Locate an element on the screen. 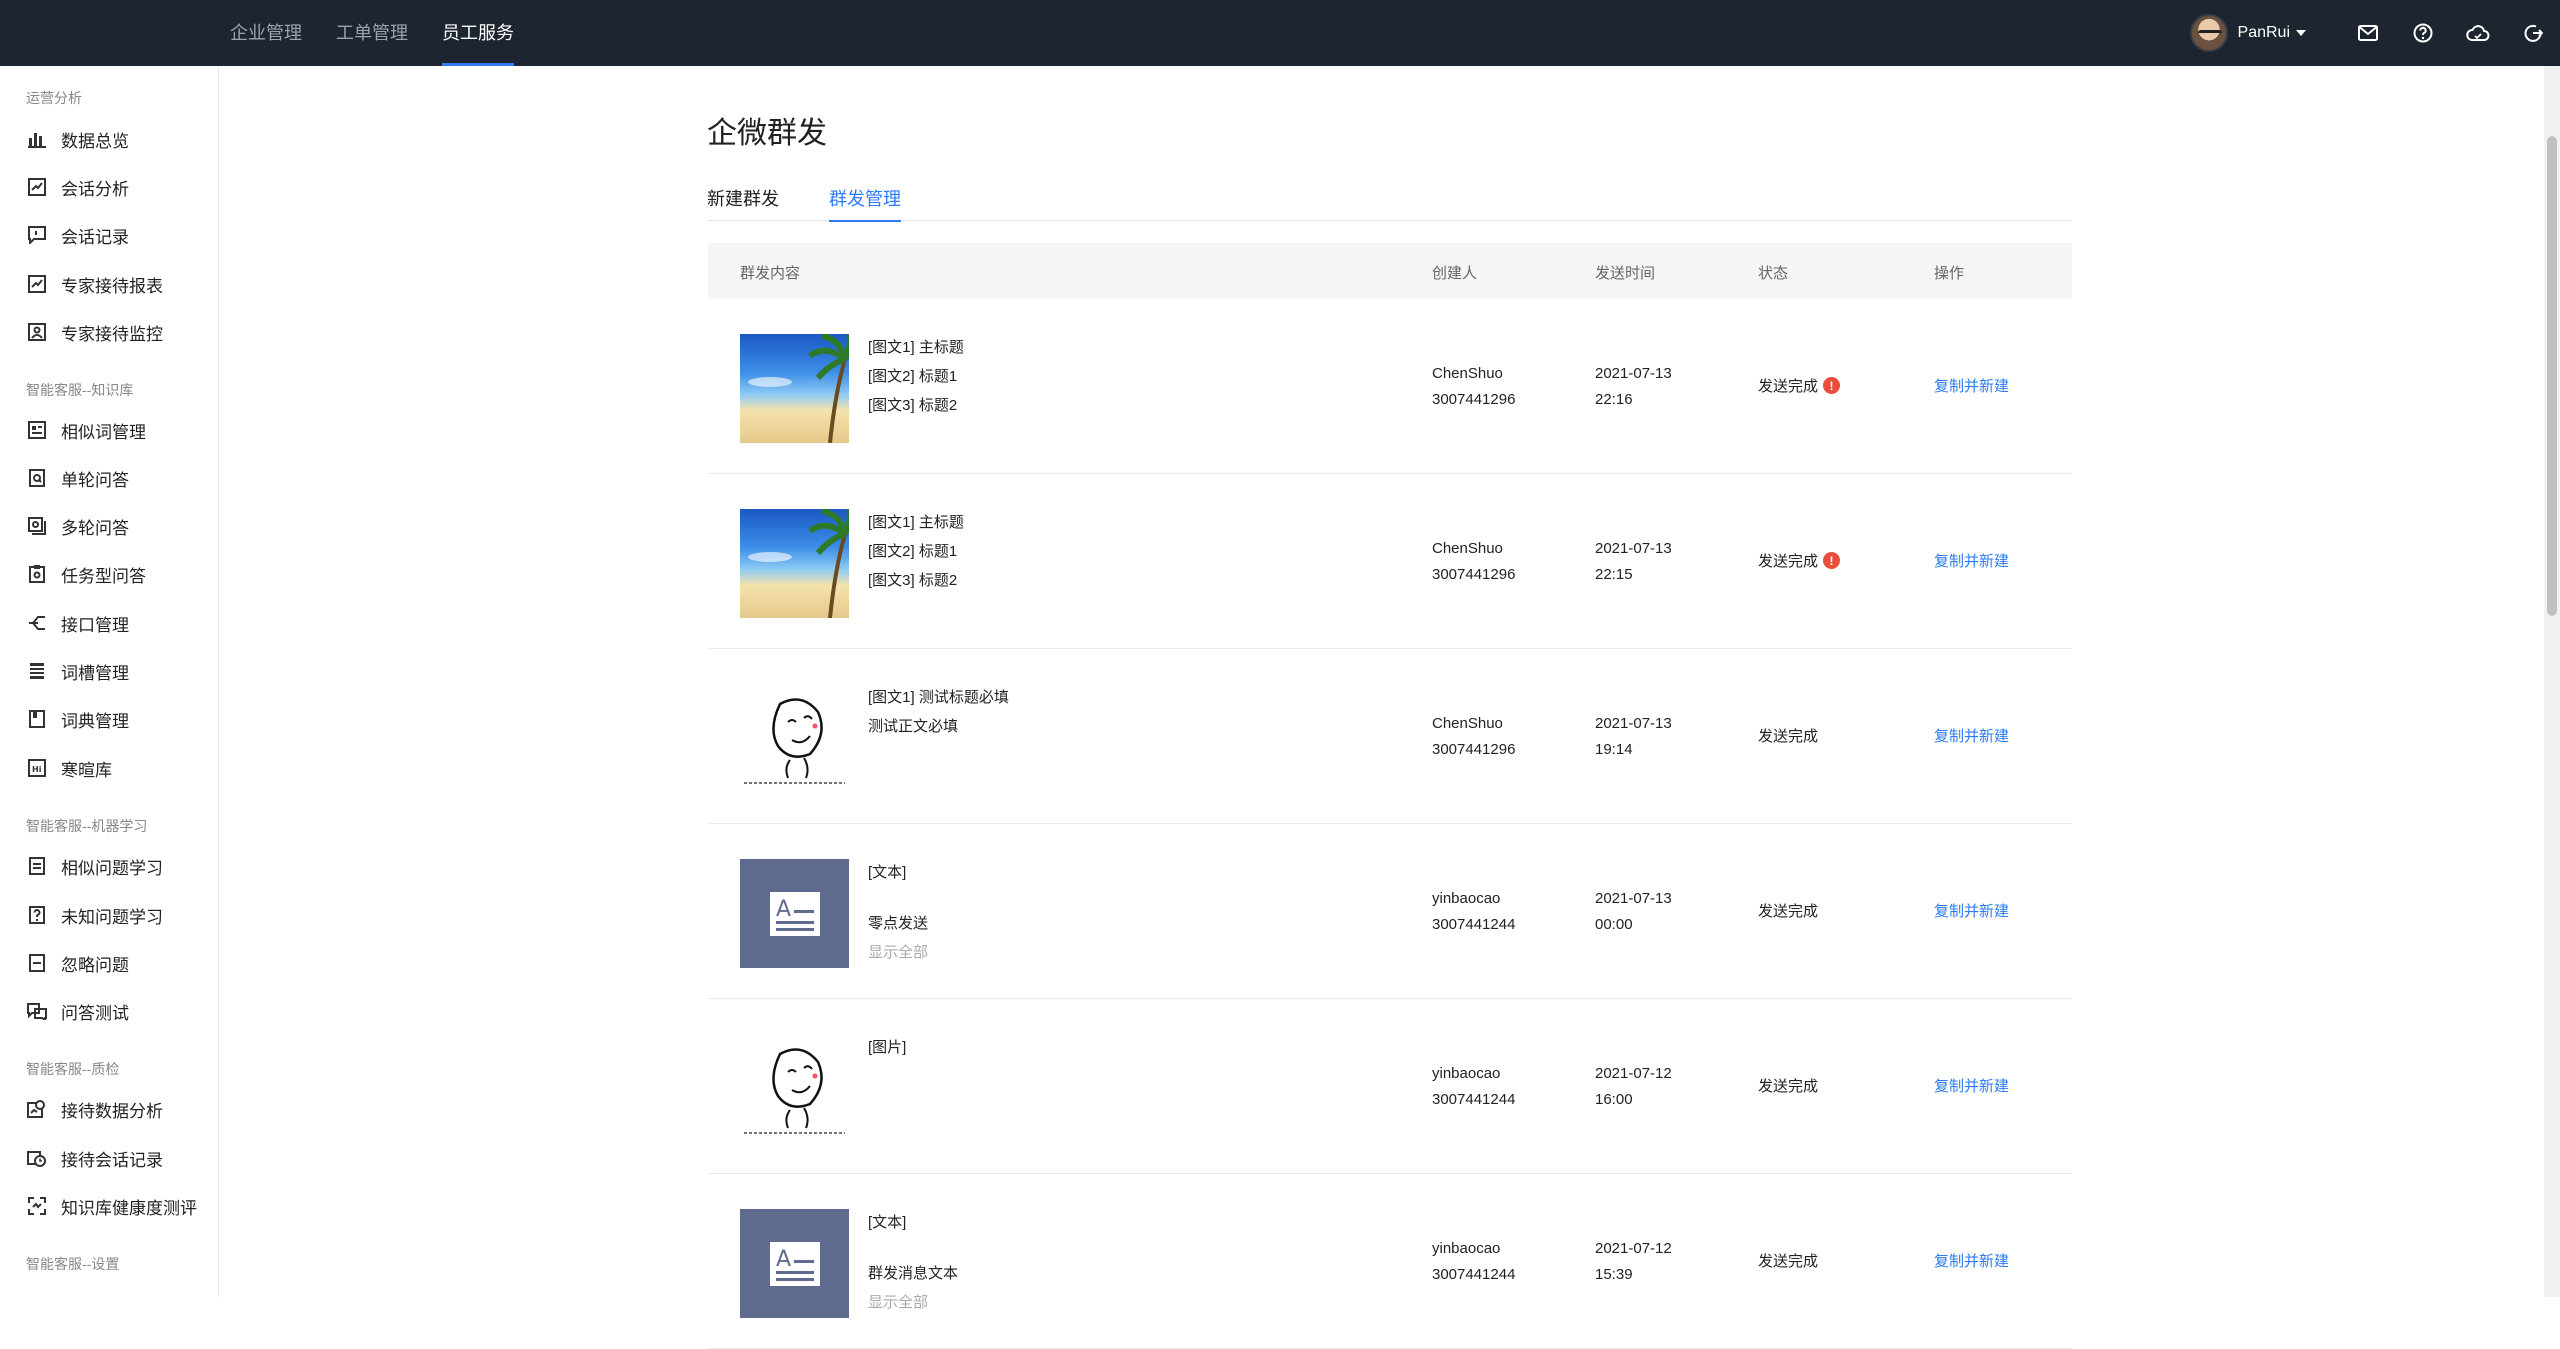 The image size is (2560, 1349). content-line: [图文2] 标题1 is located at coordinates (913, 376).